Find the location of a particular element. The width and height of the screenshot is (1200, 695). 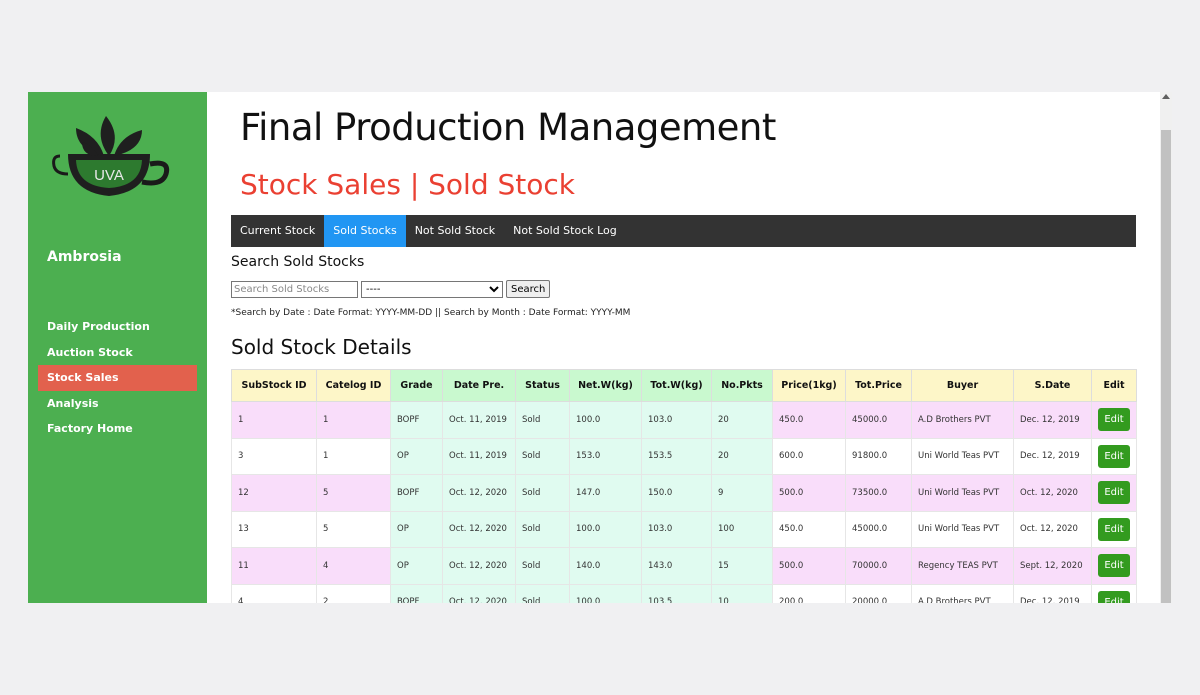

tab-not-sold-stock-log: Not Sold Stock Log is located at coordinates (565, 231).